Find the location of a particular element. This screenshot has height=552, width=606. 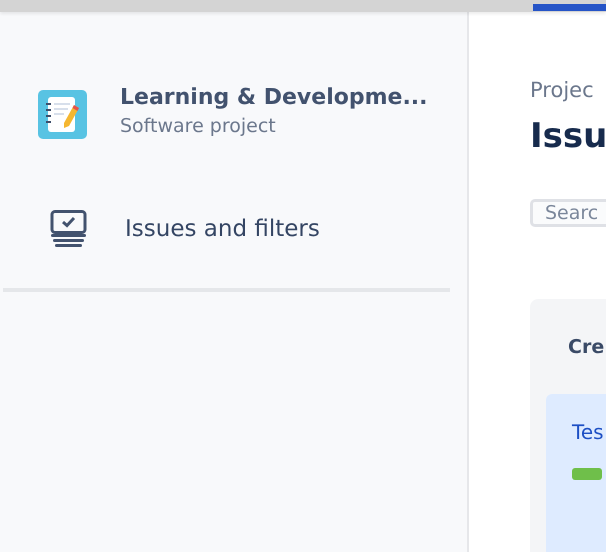

monitor-checkmark-icon is located at coordinates (68, 228).